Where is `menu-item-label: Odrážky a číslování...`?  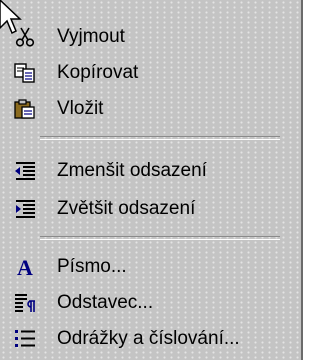
menu-item-label: Odrážky a číslování... is located at coordinates (148, 338).